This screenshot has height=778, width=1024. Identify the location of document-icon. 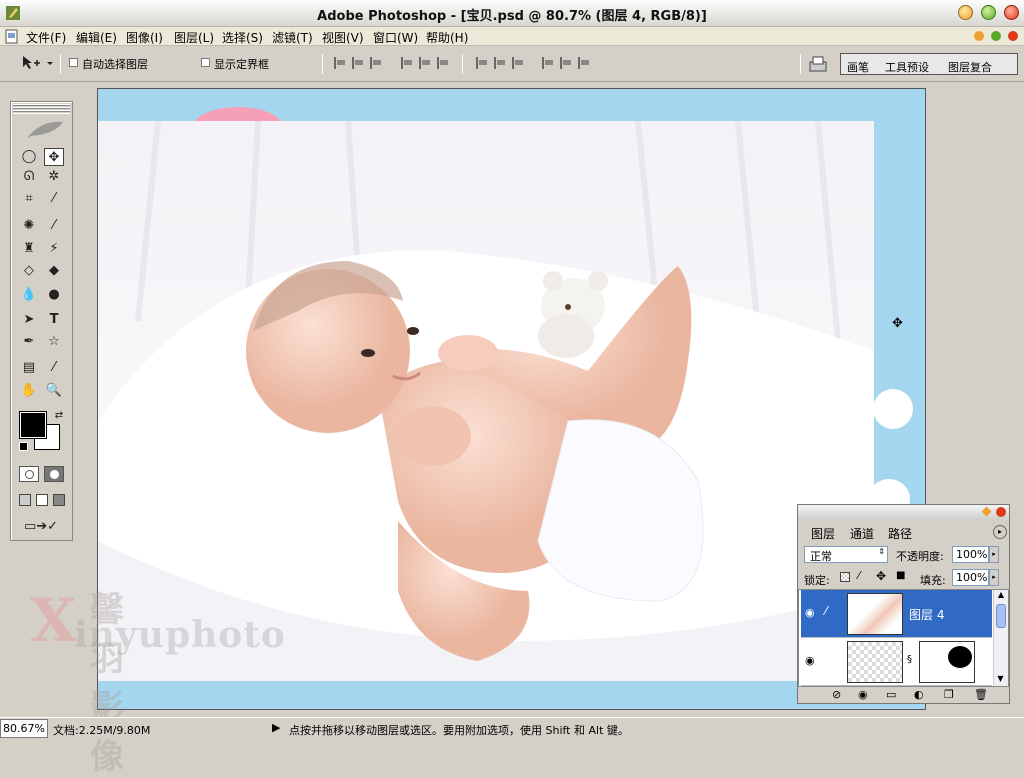
(11, 36).